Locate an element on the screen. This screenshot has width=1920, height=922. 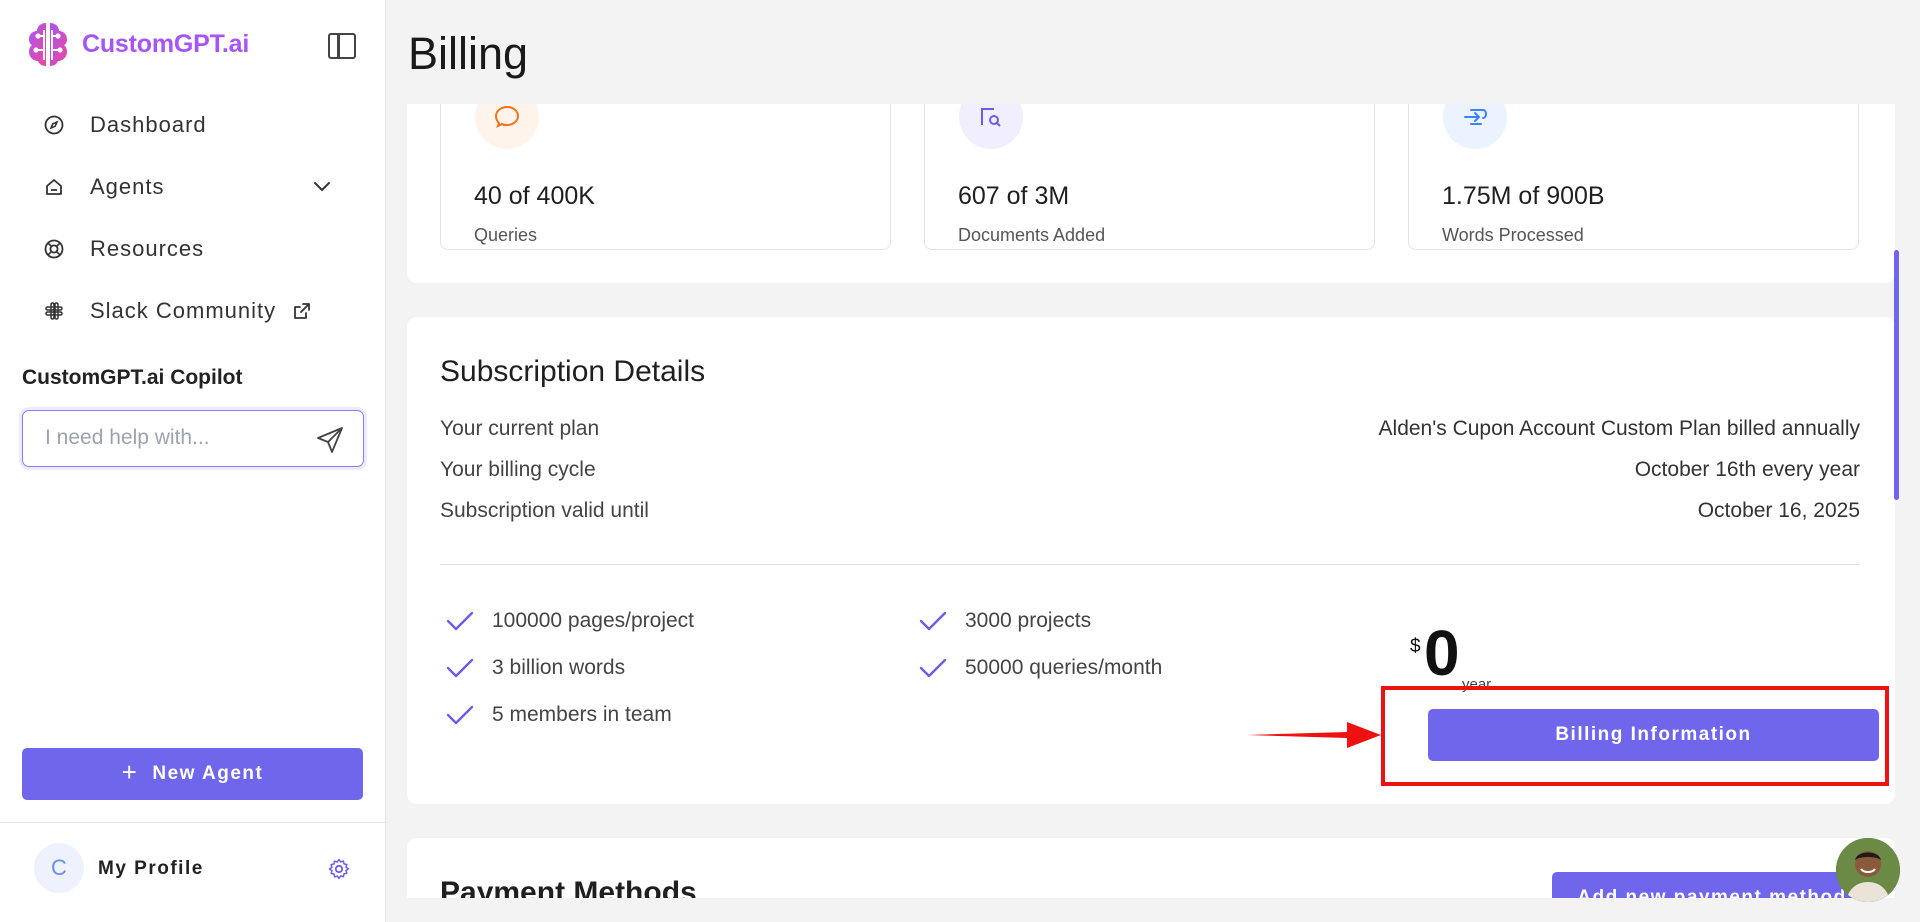
person-photo-icon is located at coordinates (1868, 870).